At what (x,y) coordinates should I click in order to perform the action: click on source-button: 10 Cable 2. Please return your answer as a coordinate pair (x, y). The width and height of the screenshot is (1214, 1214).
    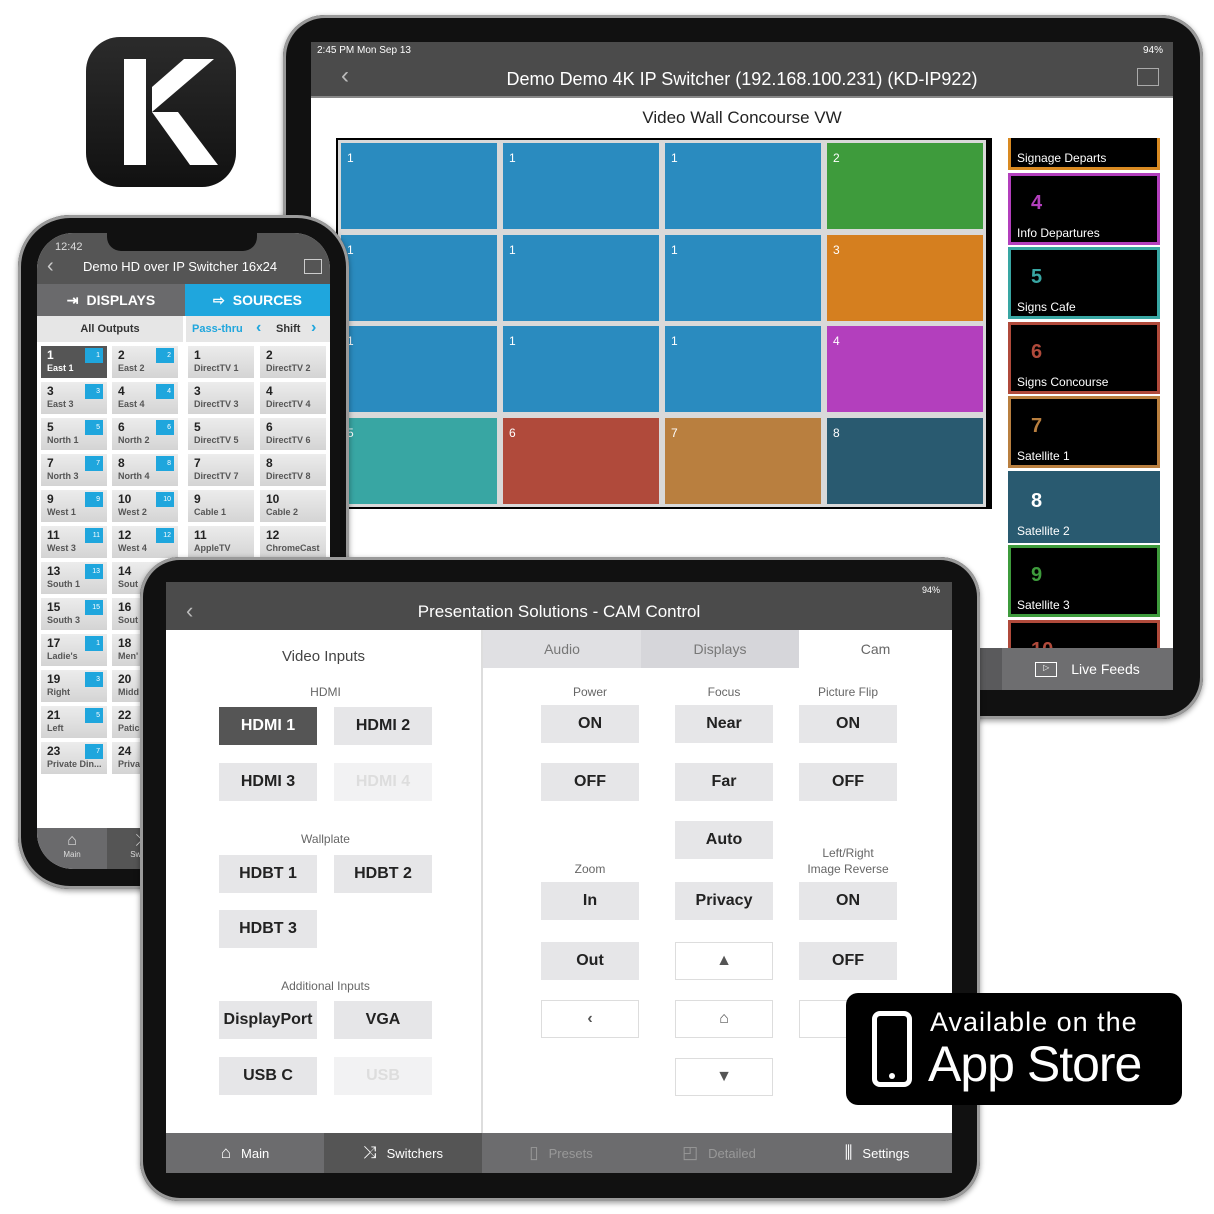
    Looking at the image, I should click on (293, 506).